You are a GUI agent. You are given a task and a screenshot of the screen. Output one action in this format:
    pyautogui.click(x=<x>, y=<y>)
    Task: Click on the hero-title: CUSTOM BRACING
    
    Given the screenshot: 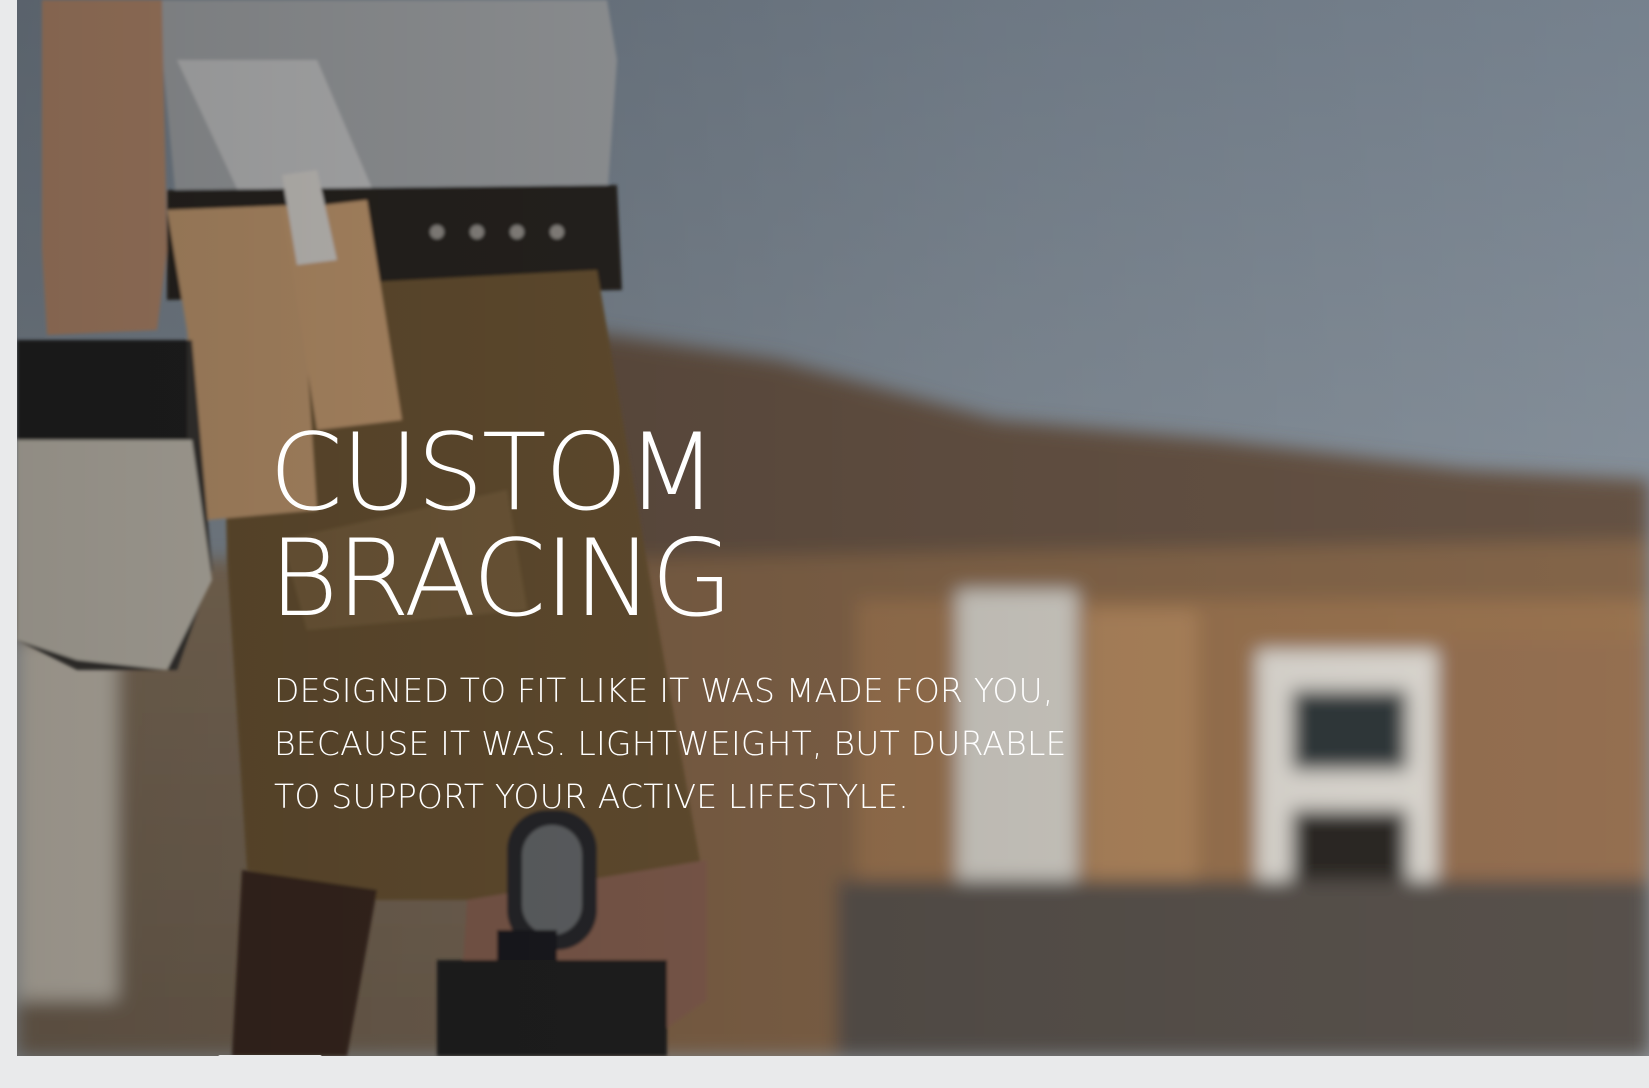 What is the action you would take?
    pyautogui.click(x=501, y=525)
    